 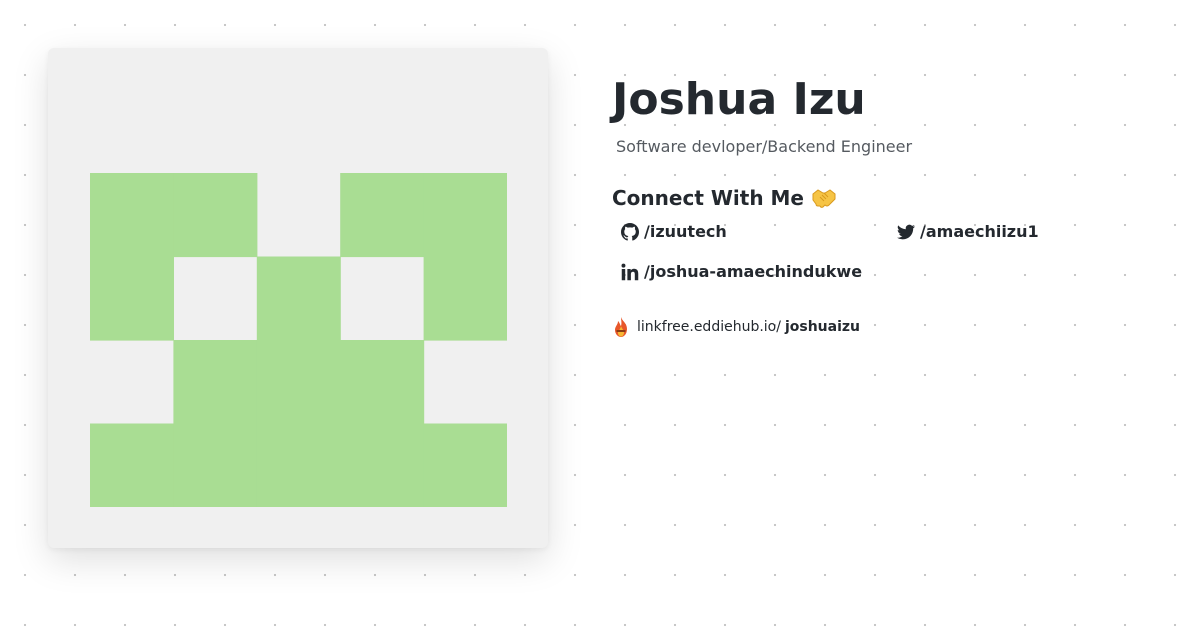 I want to click on linkedin-icon, so click(x=630, y=272).